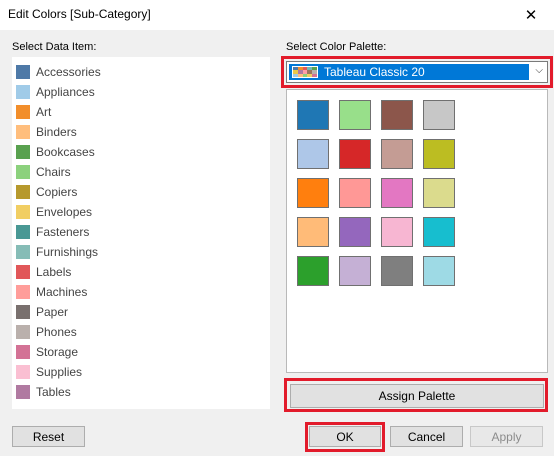  I want to click on item-label: Fasteners, so click(63, 232).